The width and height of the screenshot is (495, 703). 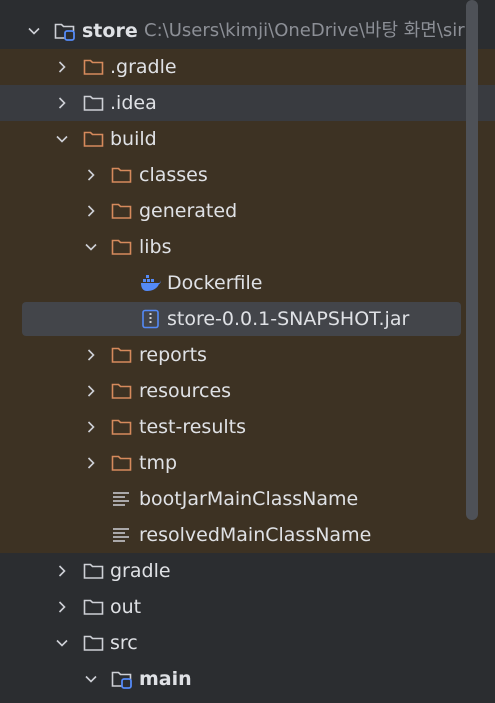 What do you see at coordinates (304, 30) in the screenshot?
I see `project-path: C:\Users\kimji\OneDrive\바탕 화면\sir` at bounding box center [304, 30].